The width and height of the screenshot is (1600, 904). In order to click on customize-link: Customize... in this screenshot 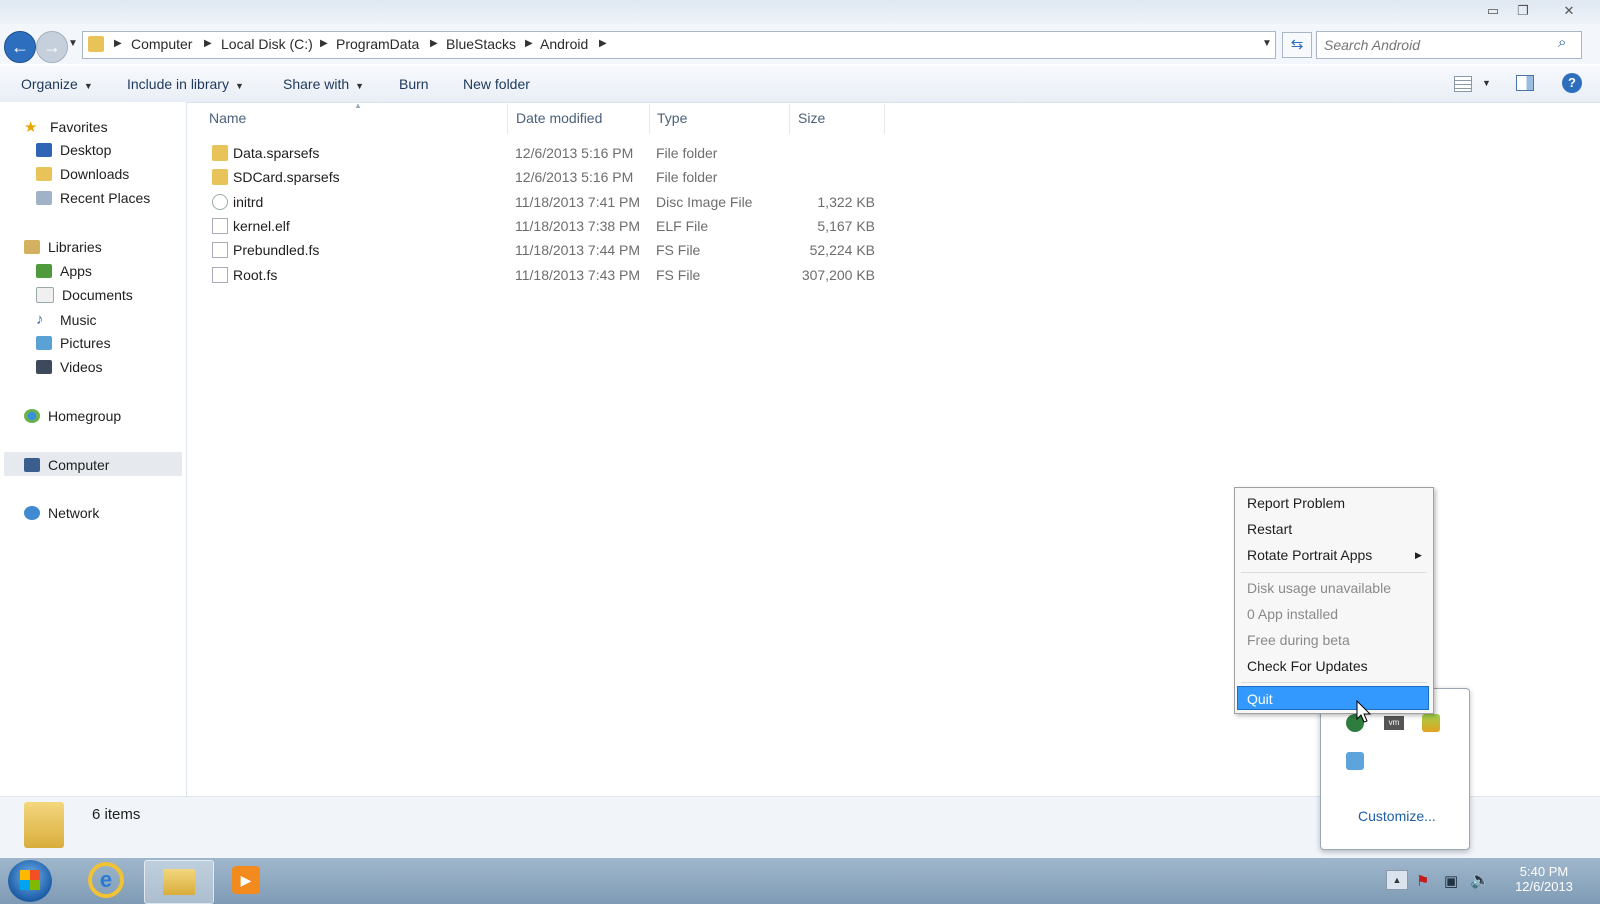, I will do `click(1397, 816)`.